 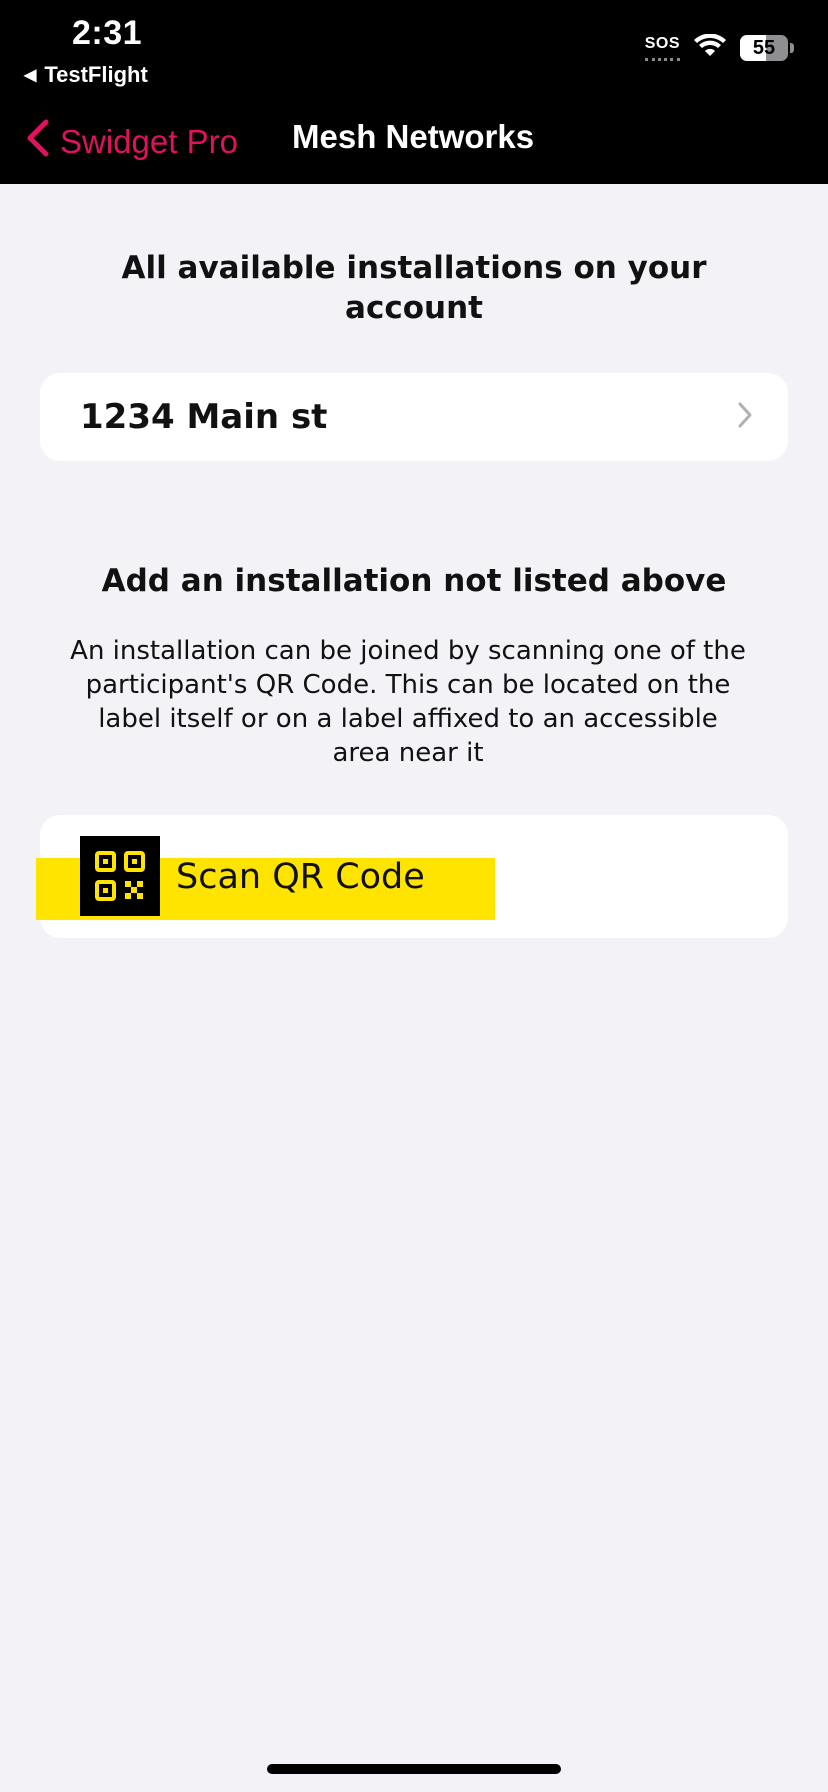 I want to click on scan-qr-button-label: Scan QR Code, so click(x=300, y=877).